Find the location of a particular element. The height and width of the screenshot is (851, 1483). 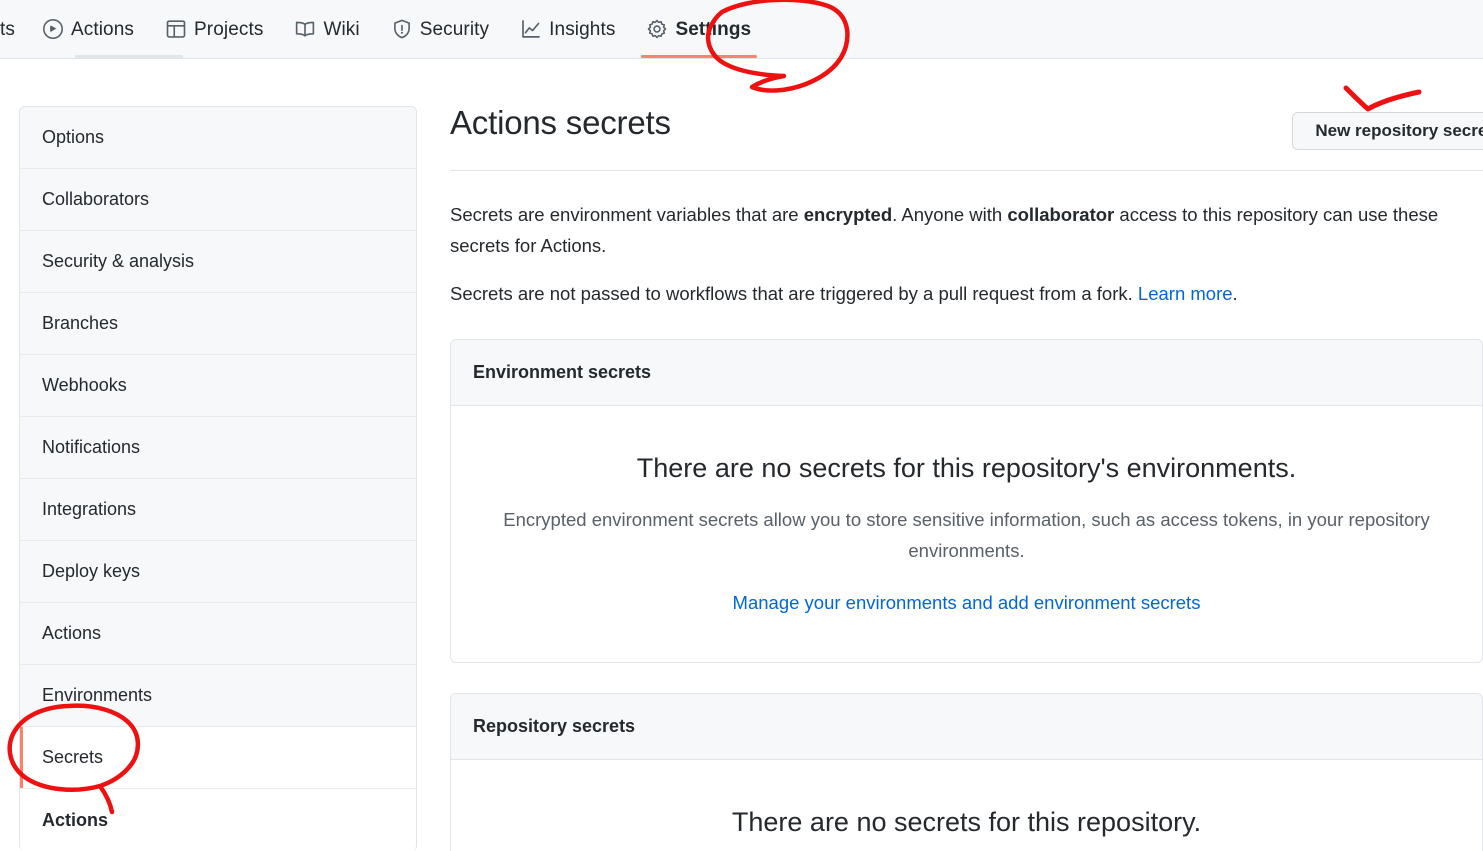

sidebar-item-label: Security & analysis is located at coordinates (118, 261).